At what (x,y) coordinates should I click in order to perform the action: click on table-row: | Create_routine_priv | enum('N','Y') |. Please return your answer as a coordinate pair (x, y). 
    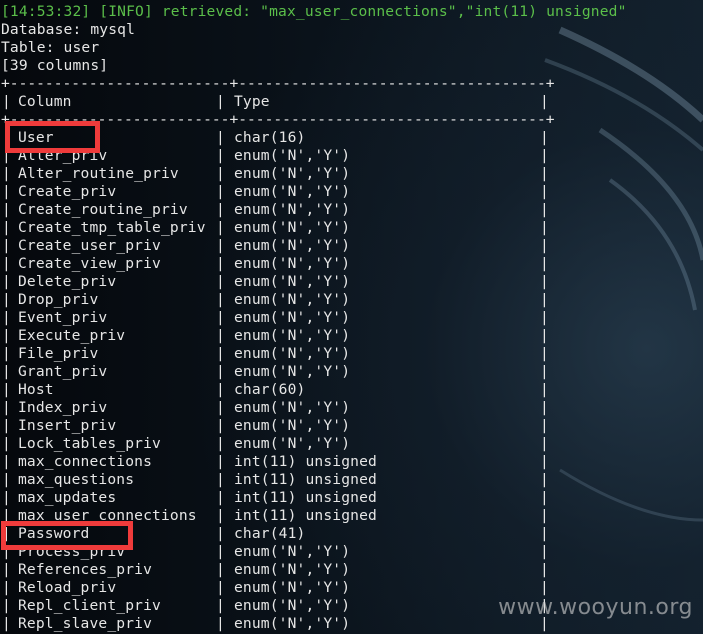
    Looking at the image, I should click on (281, 210).